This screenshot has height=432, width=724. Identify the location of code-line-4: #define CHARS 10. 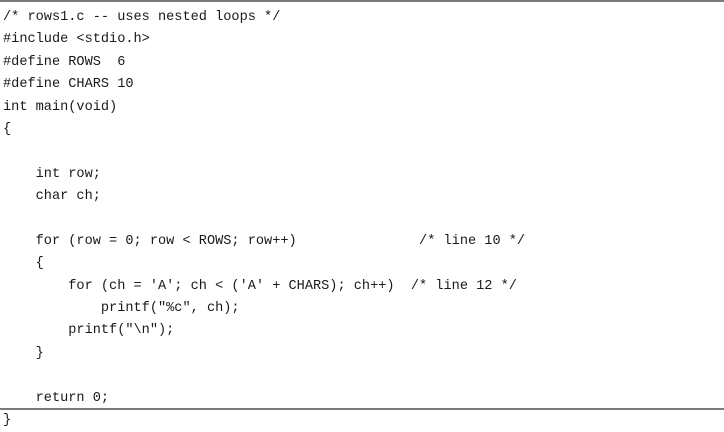
(68, 85).